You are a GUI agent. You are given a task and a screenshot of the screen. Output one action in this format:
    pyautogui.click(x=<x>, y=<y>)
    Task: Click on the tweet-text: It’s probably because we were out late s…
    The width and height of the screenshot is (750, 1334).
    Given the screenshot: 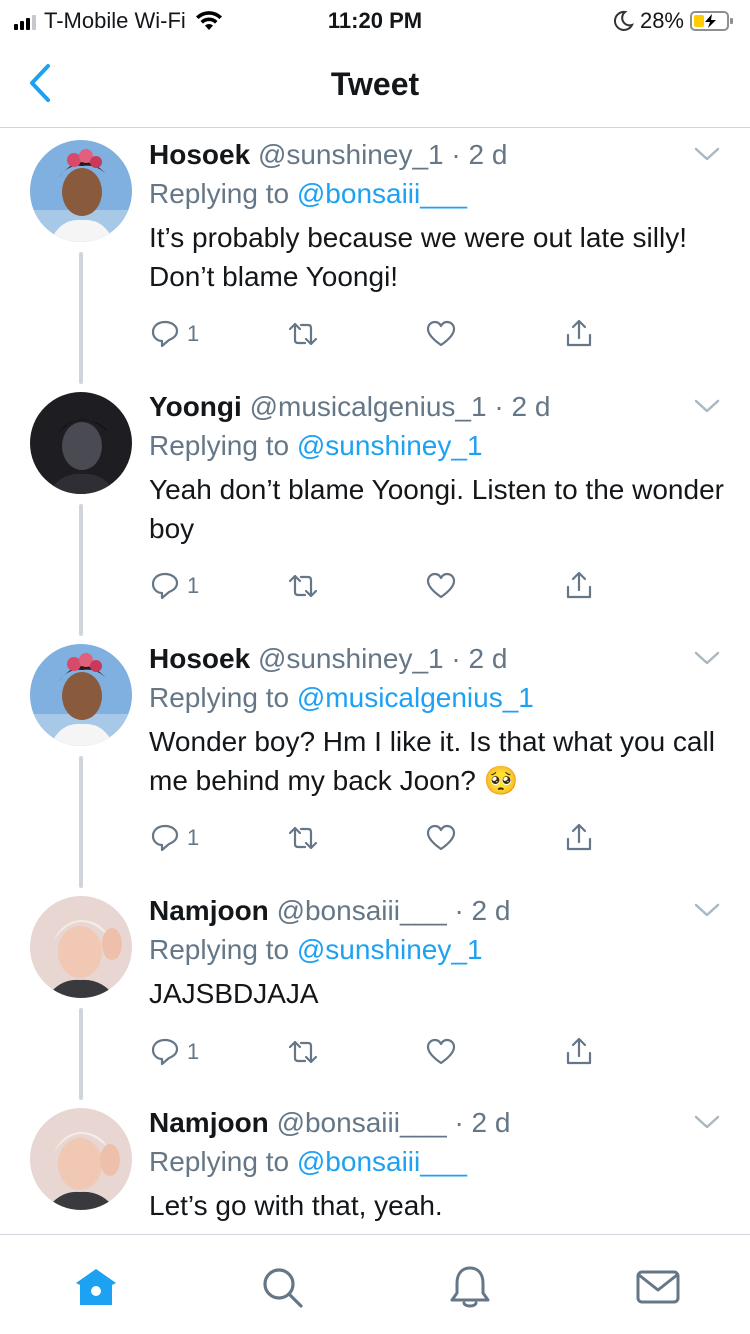 What is the action you would take?
    pyautogui.click(x=418, y=257)
    